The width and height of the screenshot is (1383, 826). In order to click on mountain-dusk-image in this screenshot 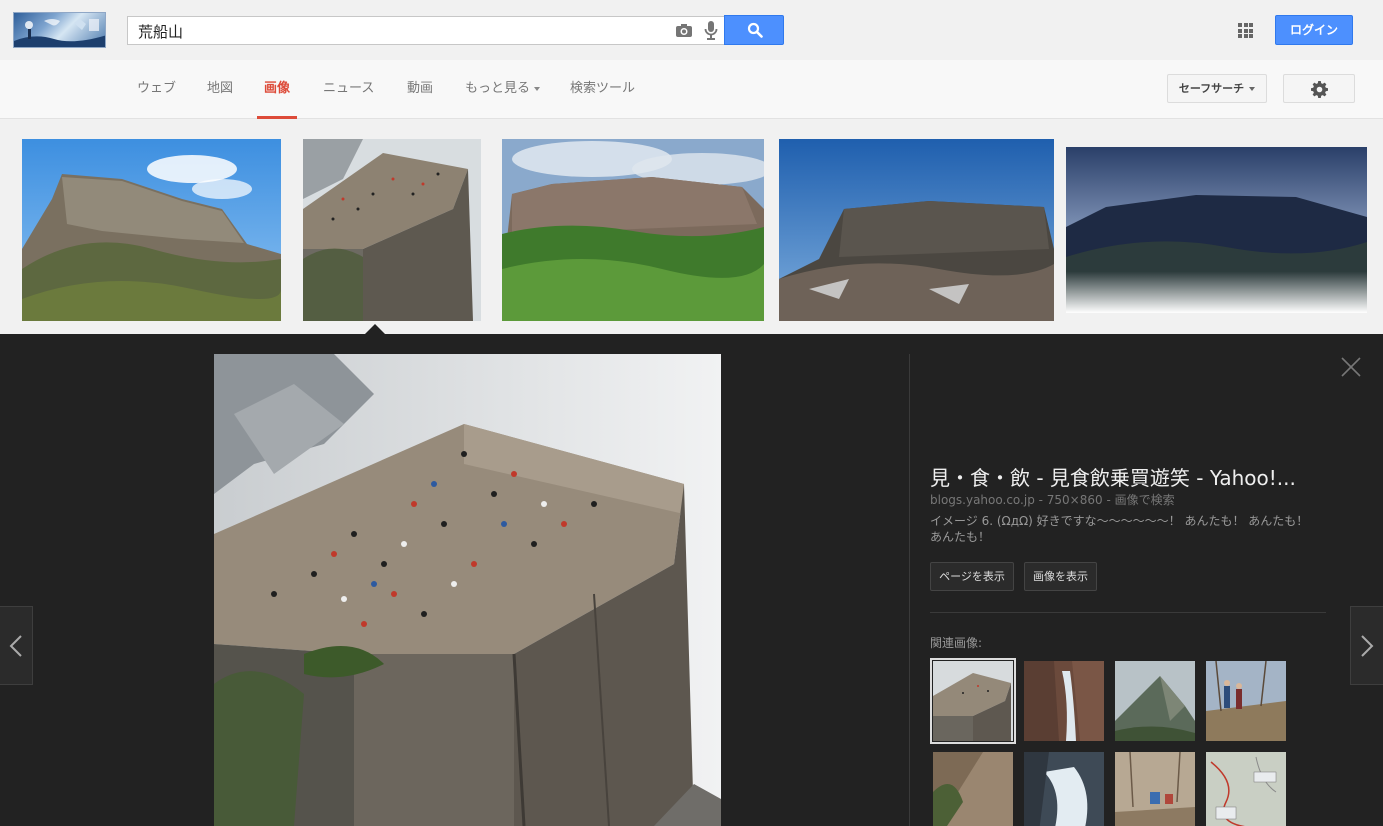, I will do `click(1216, 230)`.